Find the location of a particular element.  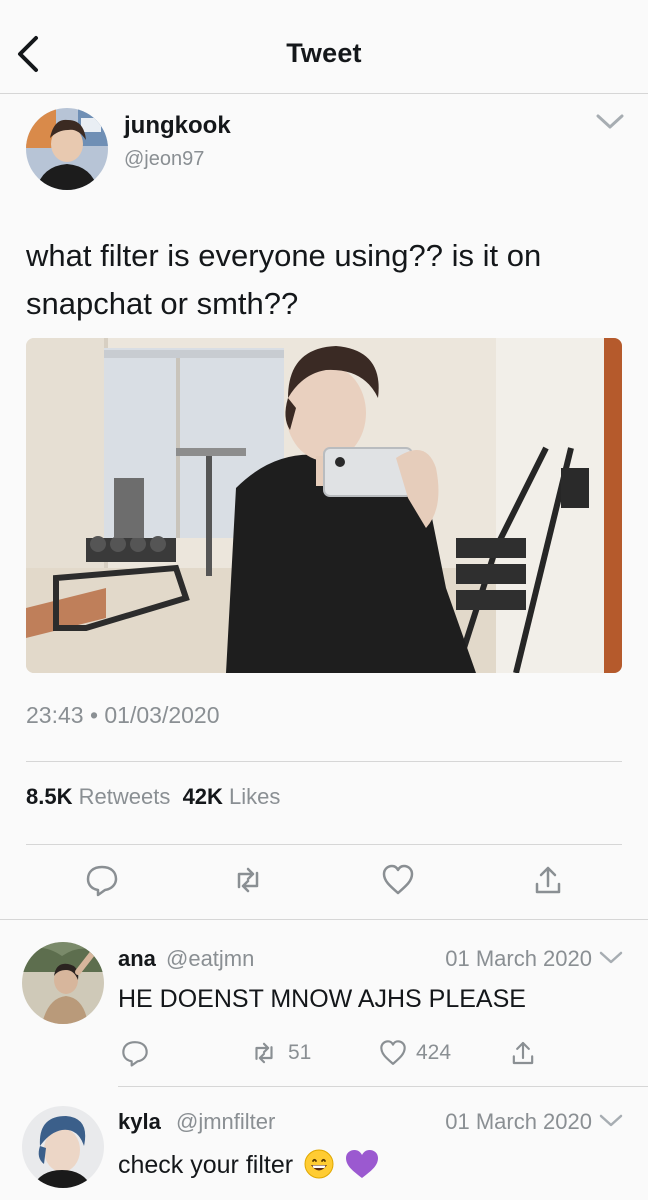

tweet-author: jungkook @jeon97 is located at coordinates (324, 149).